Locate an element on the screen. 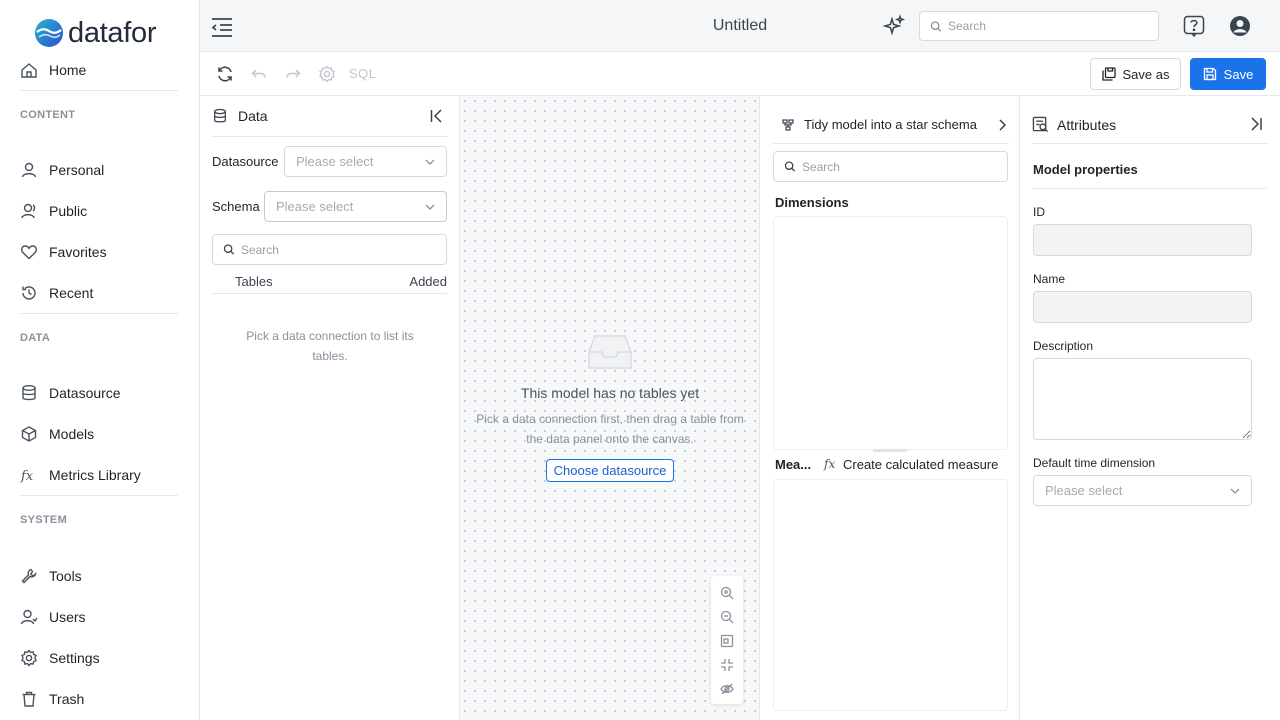  sidebar-item-label: Users is located at coordinates (67, 617).